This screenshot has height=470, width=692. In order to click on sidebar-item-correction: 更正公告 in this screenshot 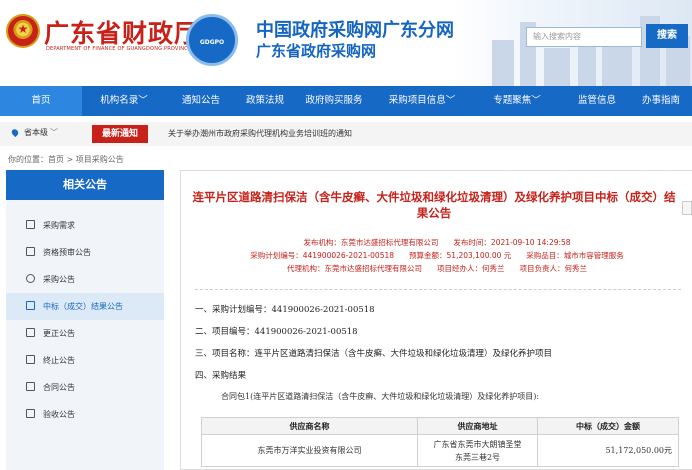, I will do `click(85, 333)`.